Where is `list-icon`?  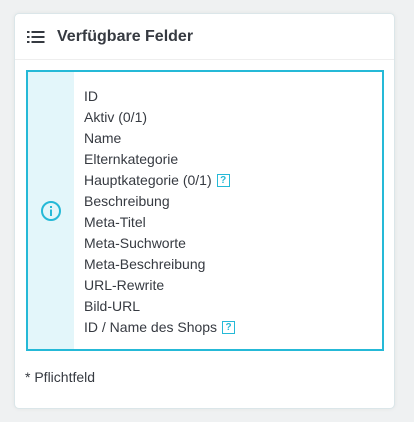 list-icon is located at coordinates (36, 37).